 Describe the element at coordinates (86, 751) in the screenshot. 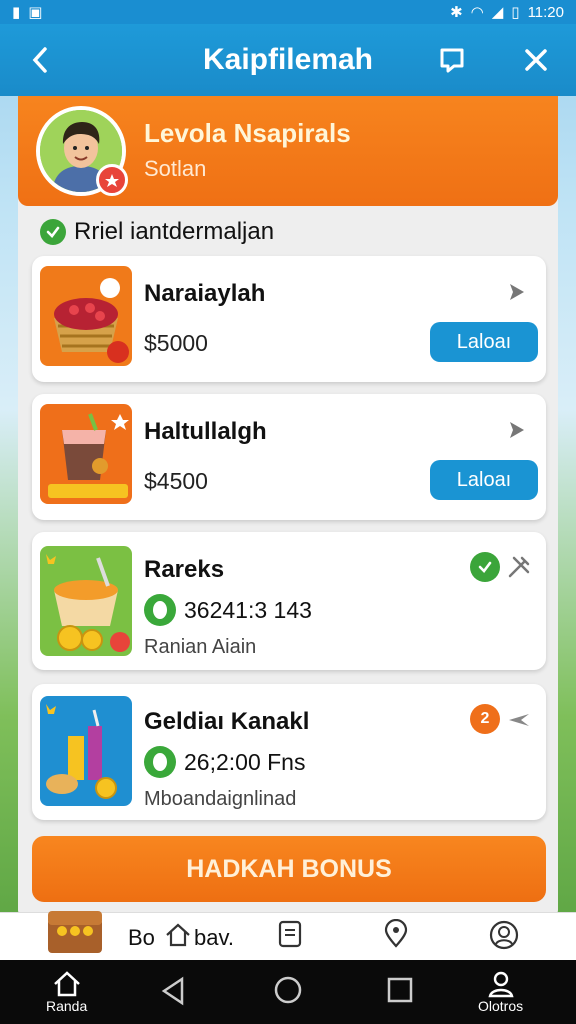

I see `snacks-drinks-icon` at that location.